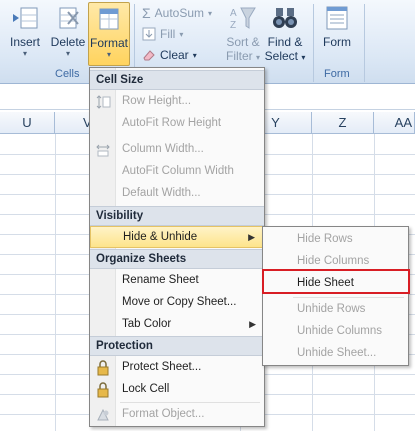 This screenshot has width=415, height=431. Describe the element at coordinates (194, 55) in the screenshot. I see `clear-dropdown-icon: ▾` at that location.